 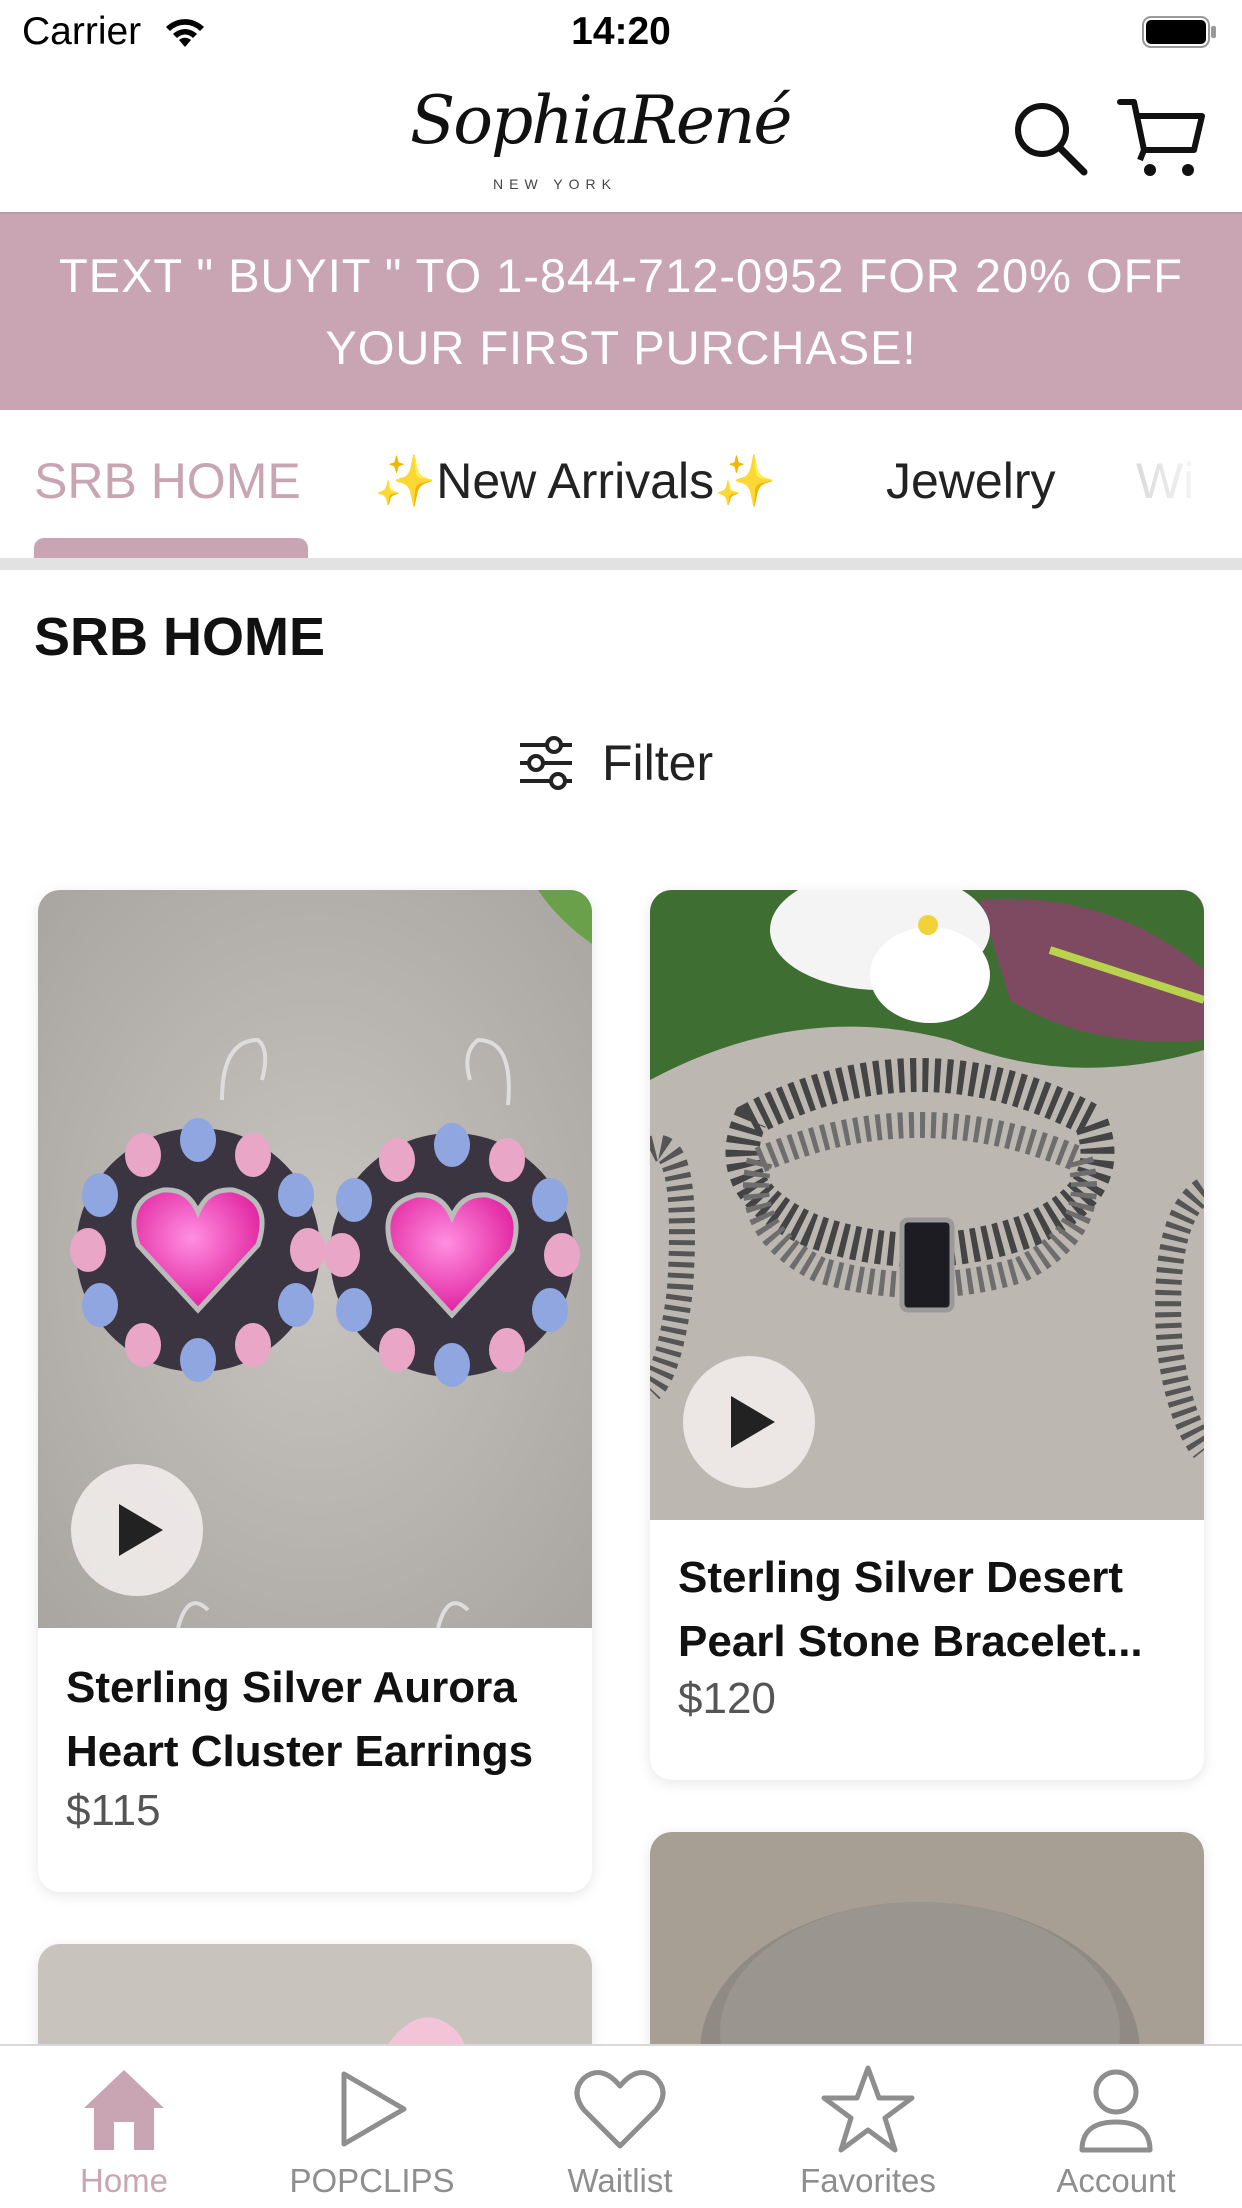 I want to click on tabbar-item-account: Account, so click(x=1116, y=2127).